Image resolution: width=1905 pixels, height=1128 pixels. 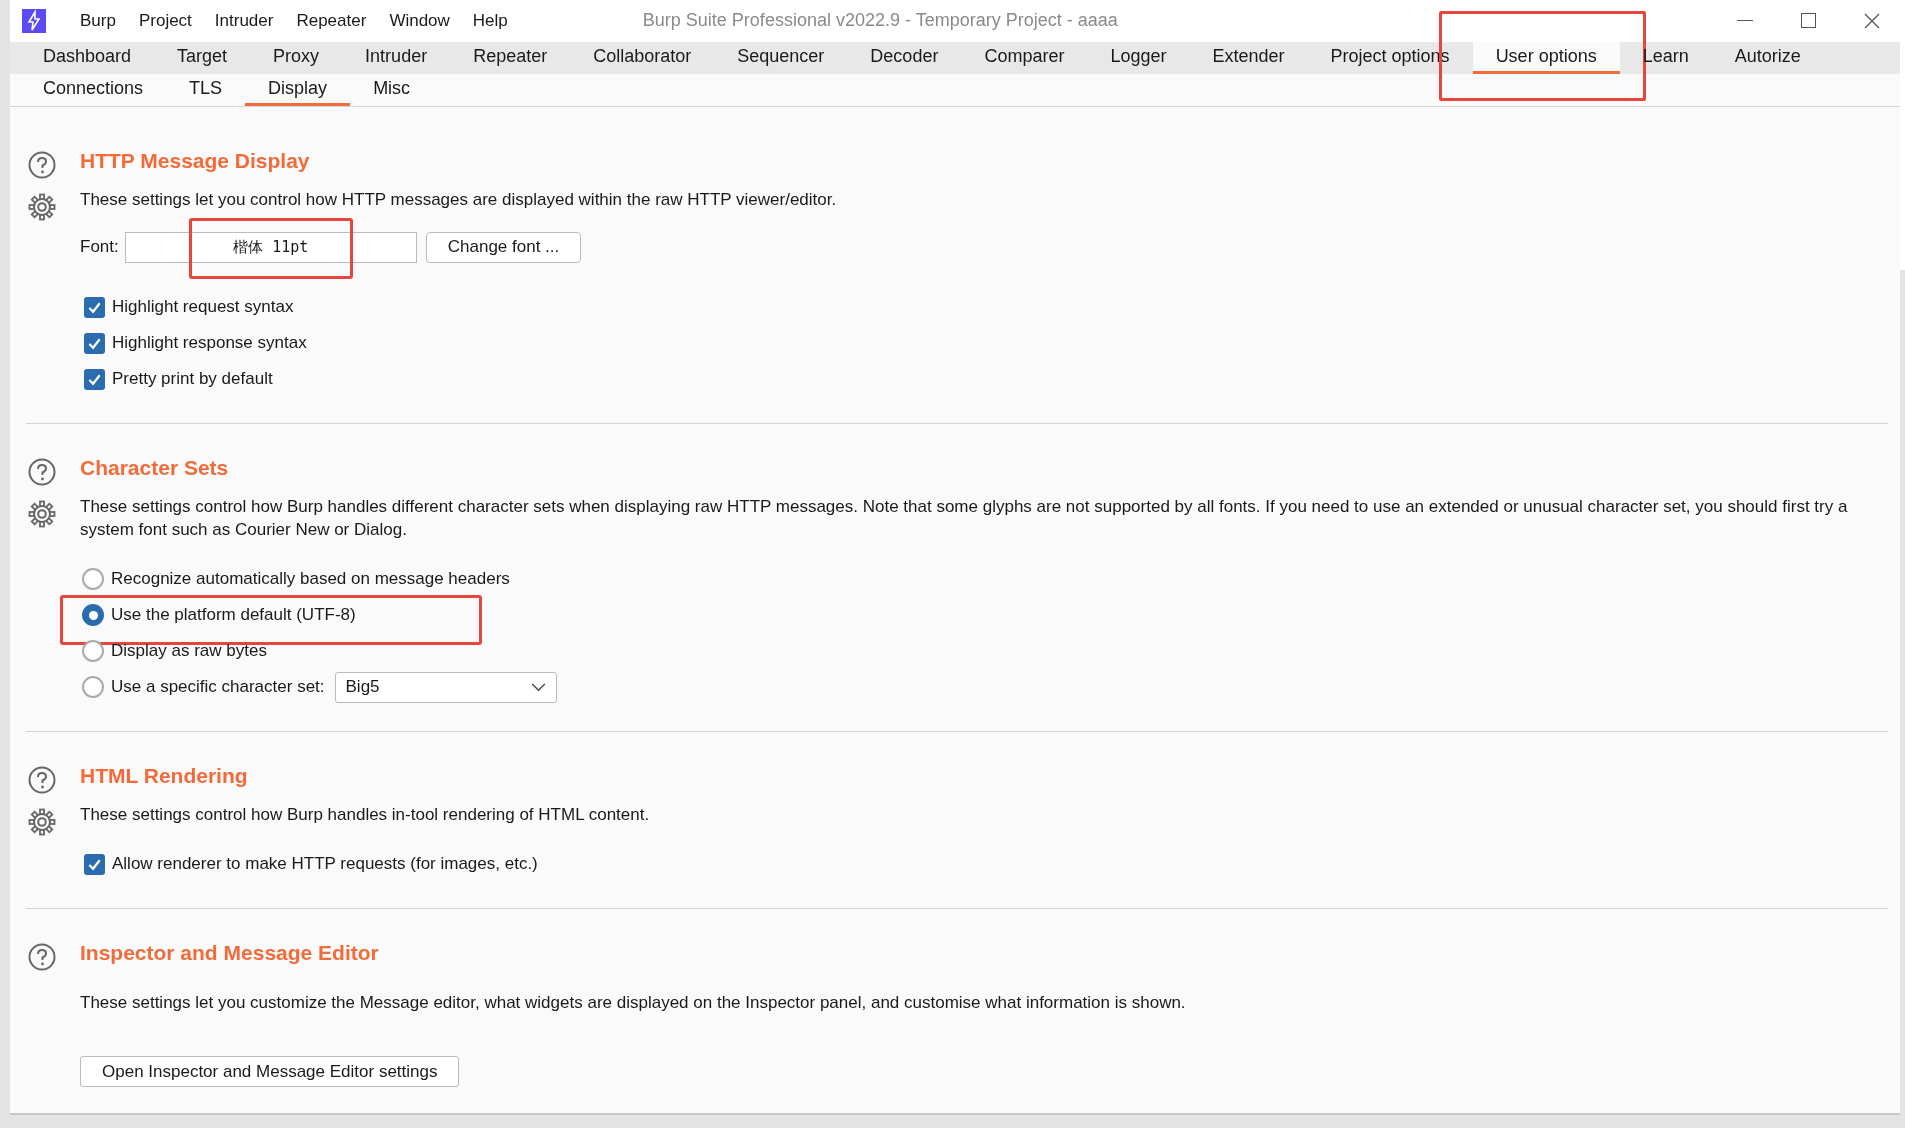 I want to click on field-label: Font:, so click(x=99, y=247).